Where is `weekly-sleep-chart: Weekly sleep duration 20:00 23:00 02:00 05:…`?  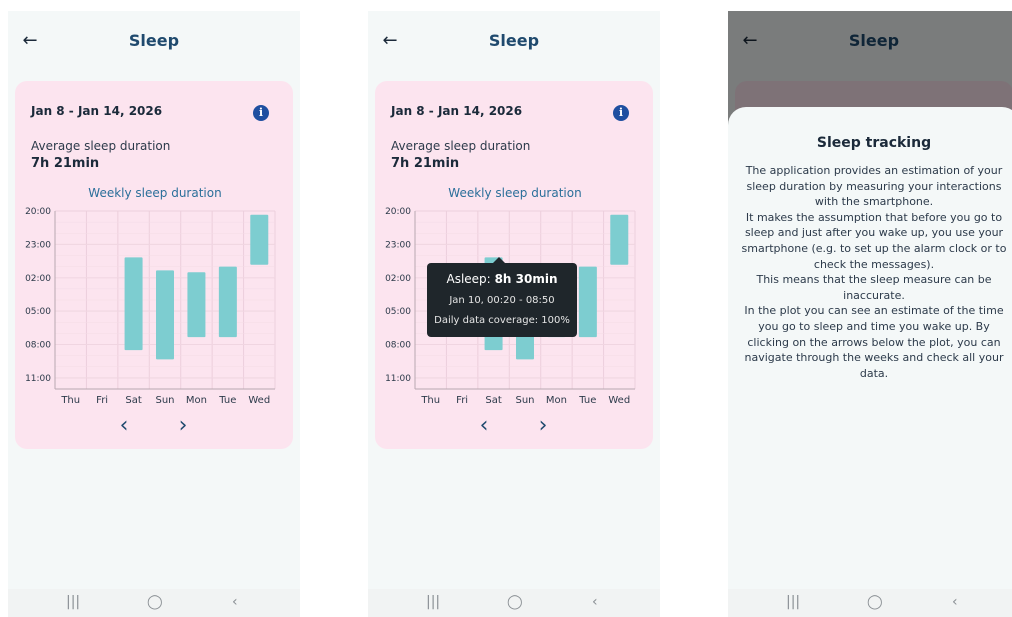
weekly-sleep-chart: Weekly sleep duration 20:00 23:00 02:00 05:… is located at coordinates (150, 296).